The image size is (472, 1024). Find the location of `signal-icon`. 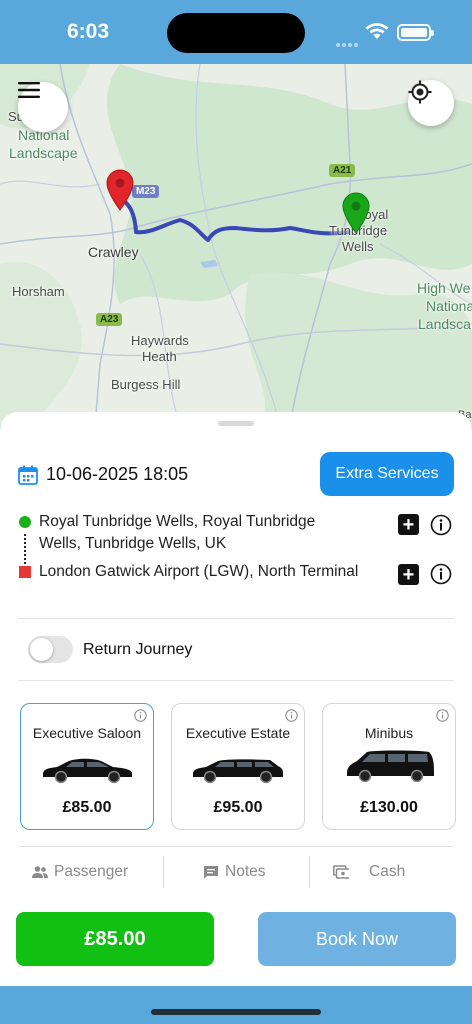

signal-icon is located at coordinates (348, 43).